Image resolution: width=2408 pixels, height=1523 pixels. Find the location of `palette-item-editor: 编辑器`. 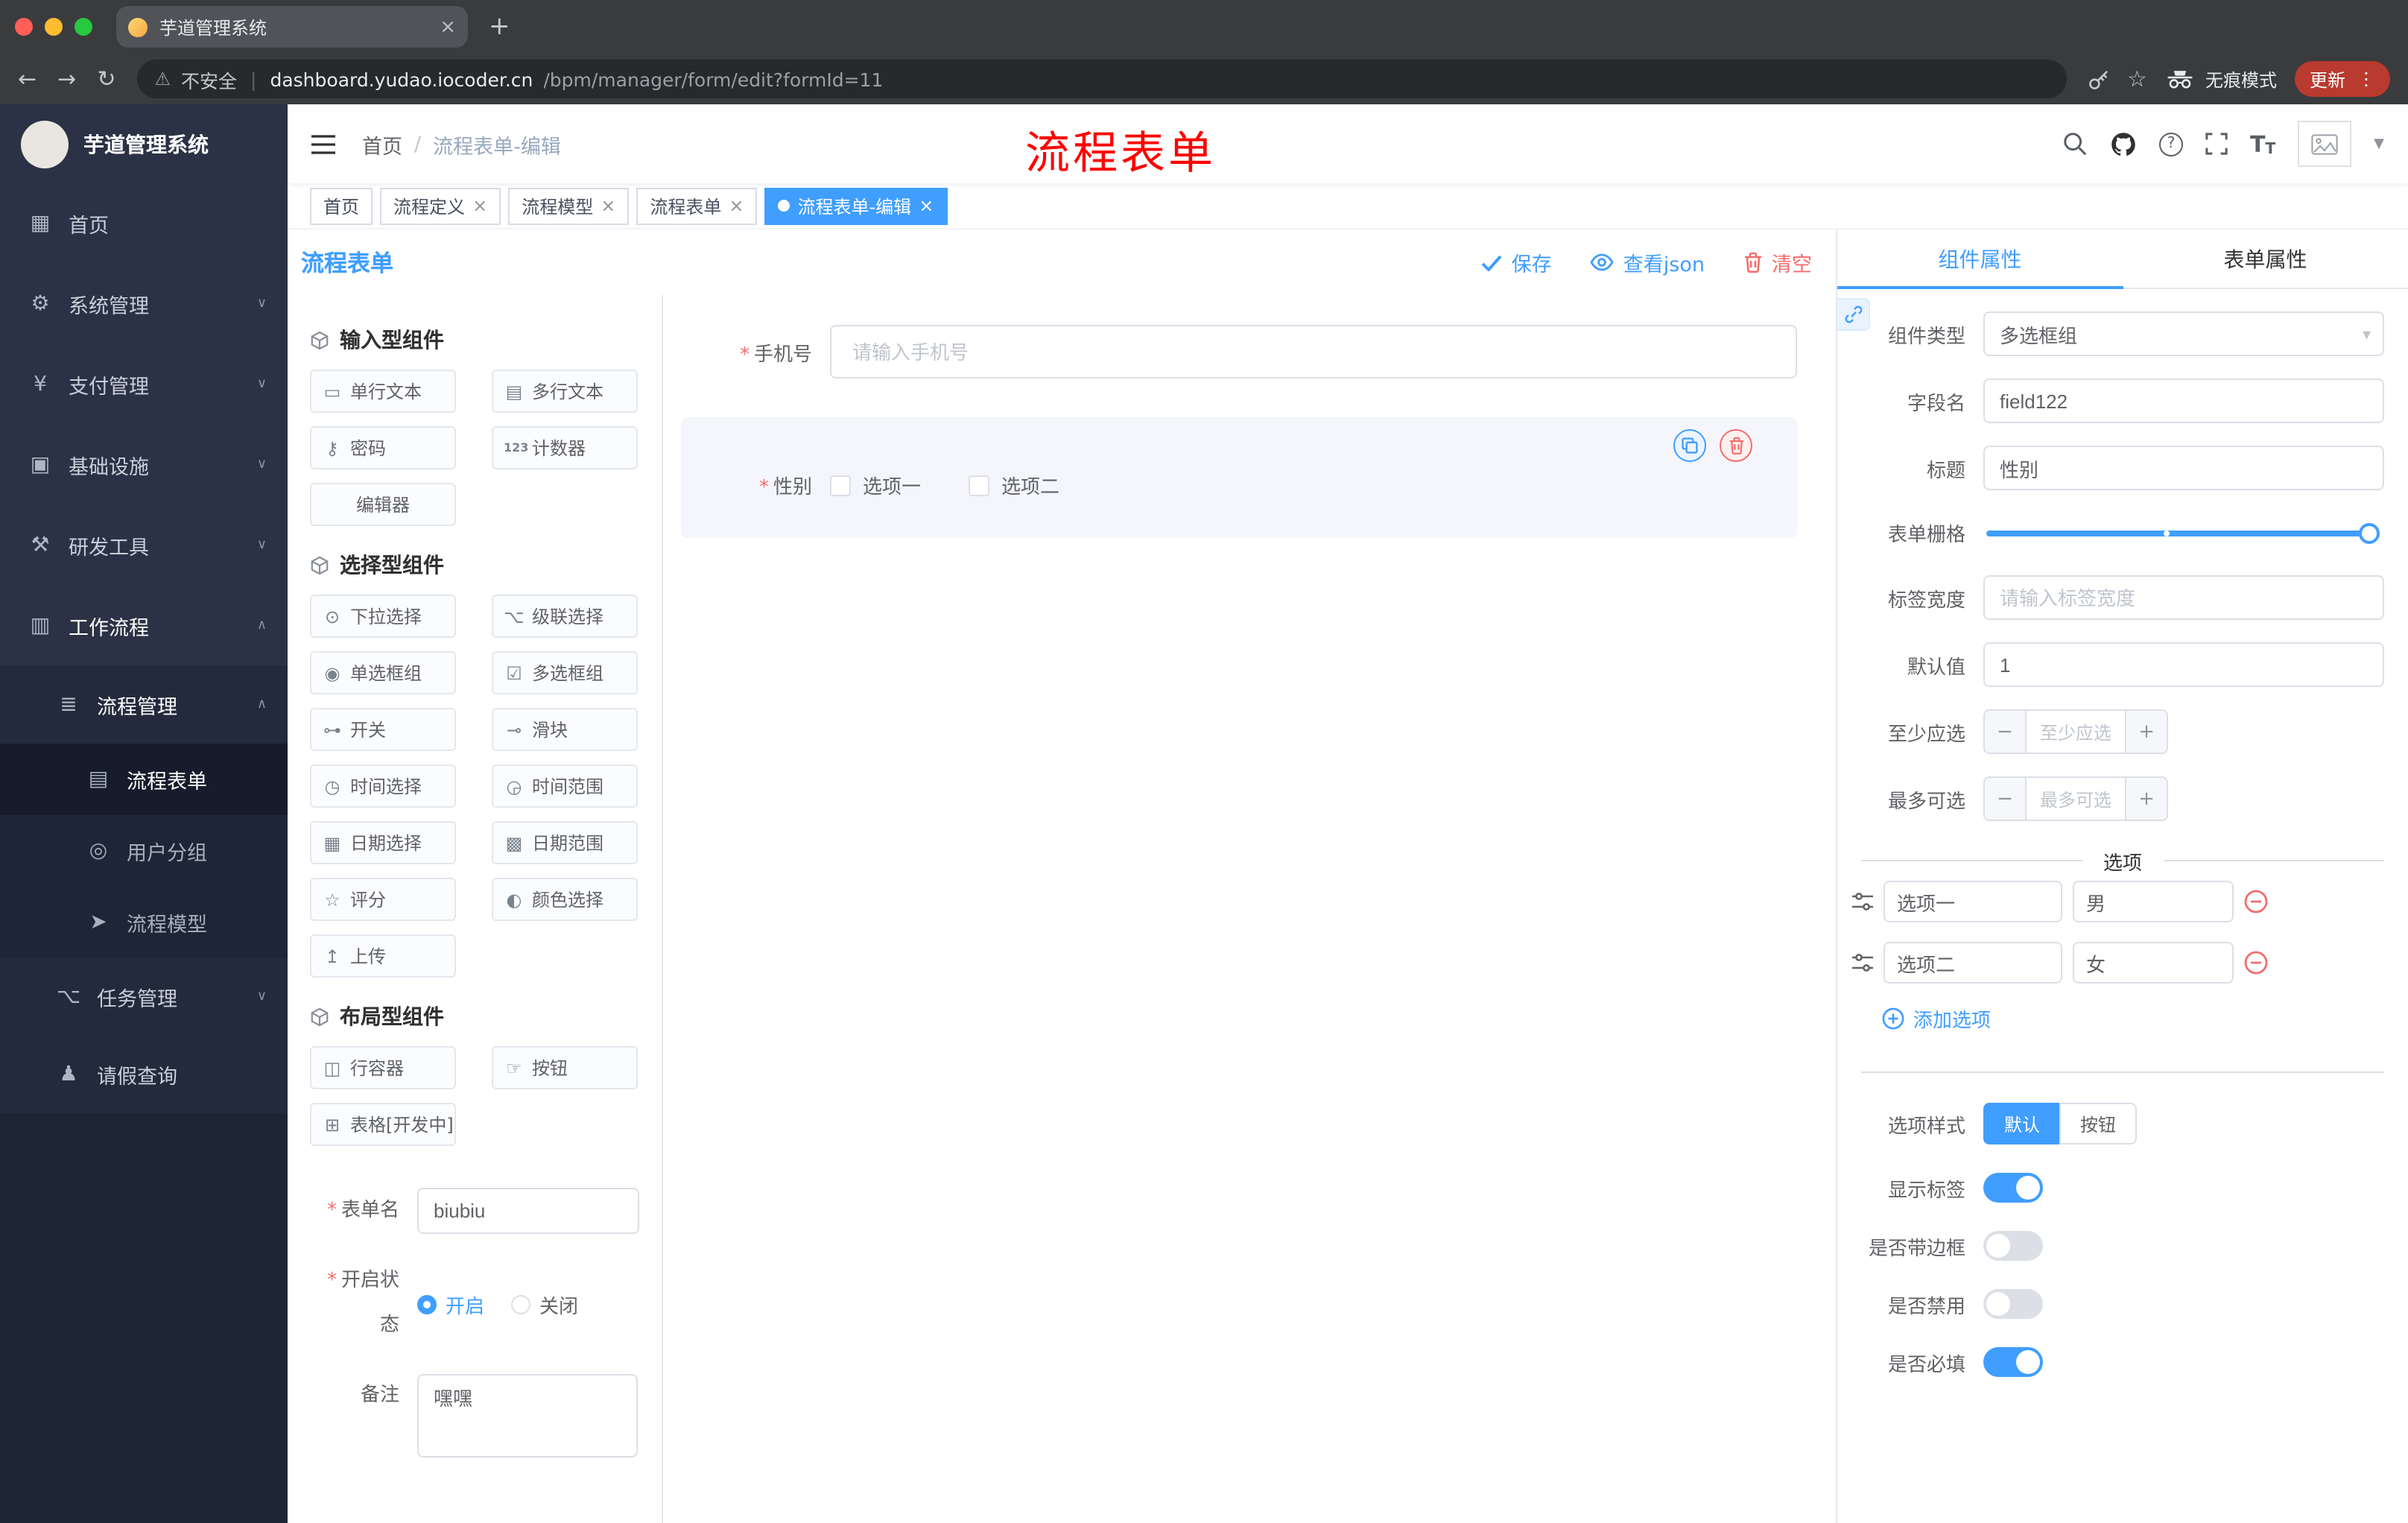

palette-item-editor: 编辑器 is located at coordinates (383, 505).